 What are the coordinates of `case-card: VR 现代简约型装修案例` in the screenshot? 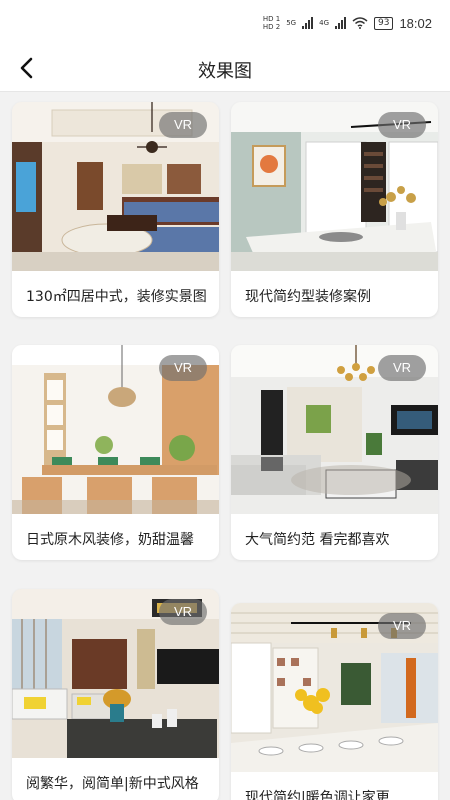 It's located at (334, 209).